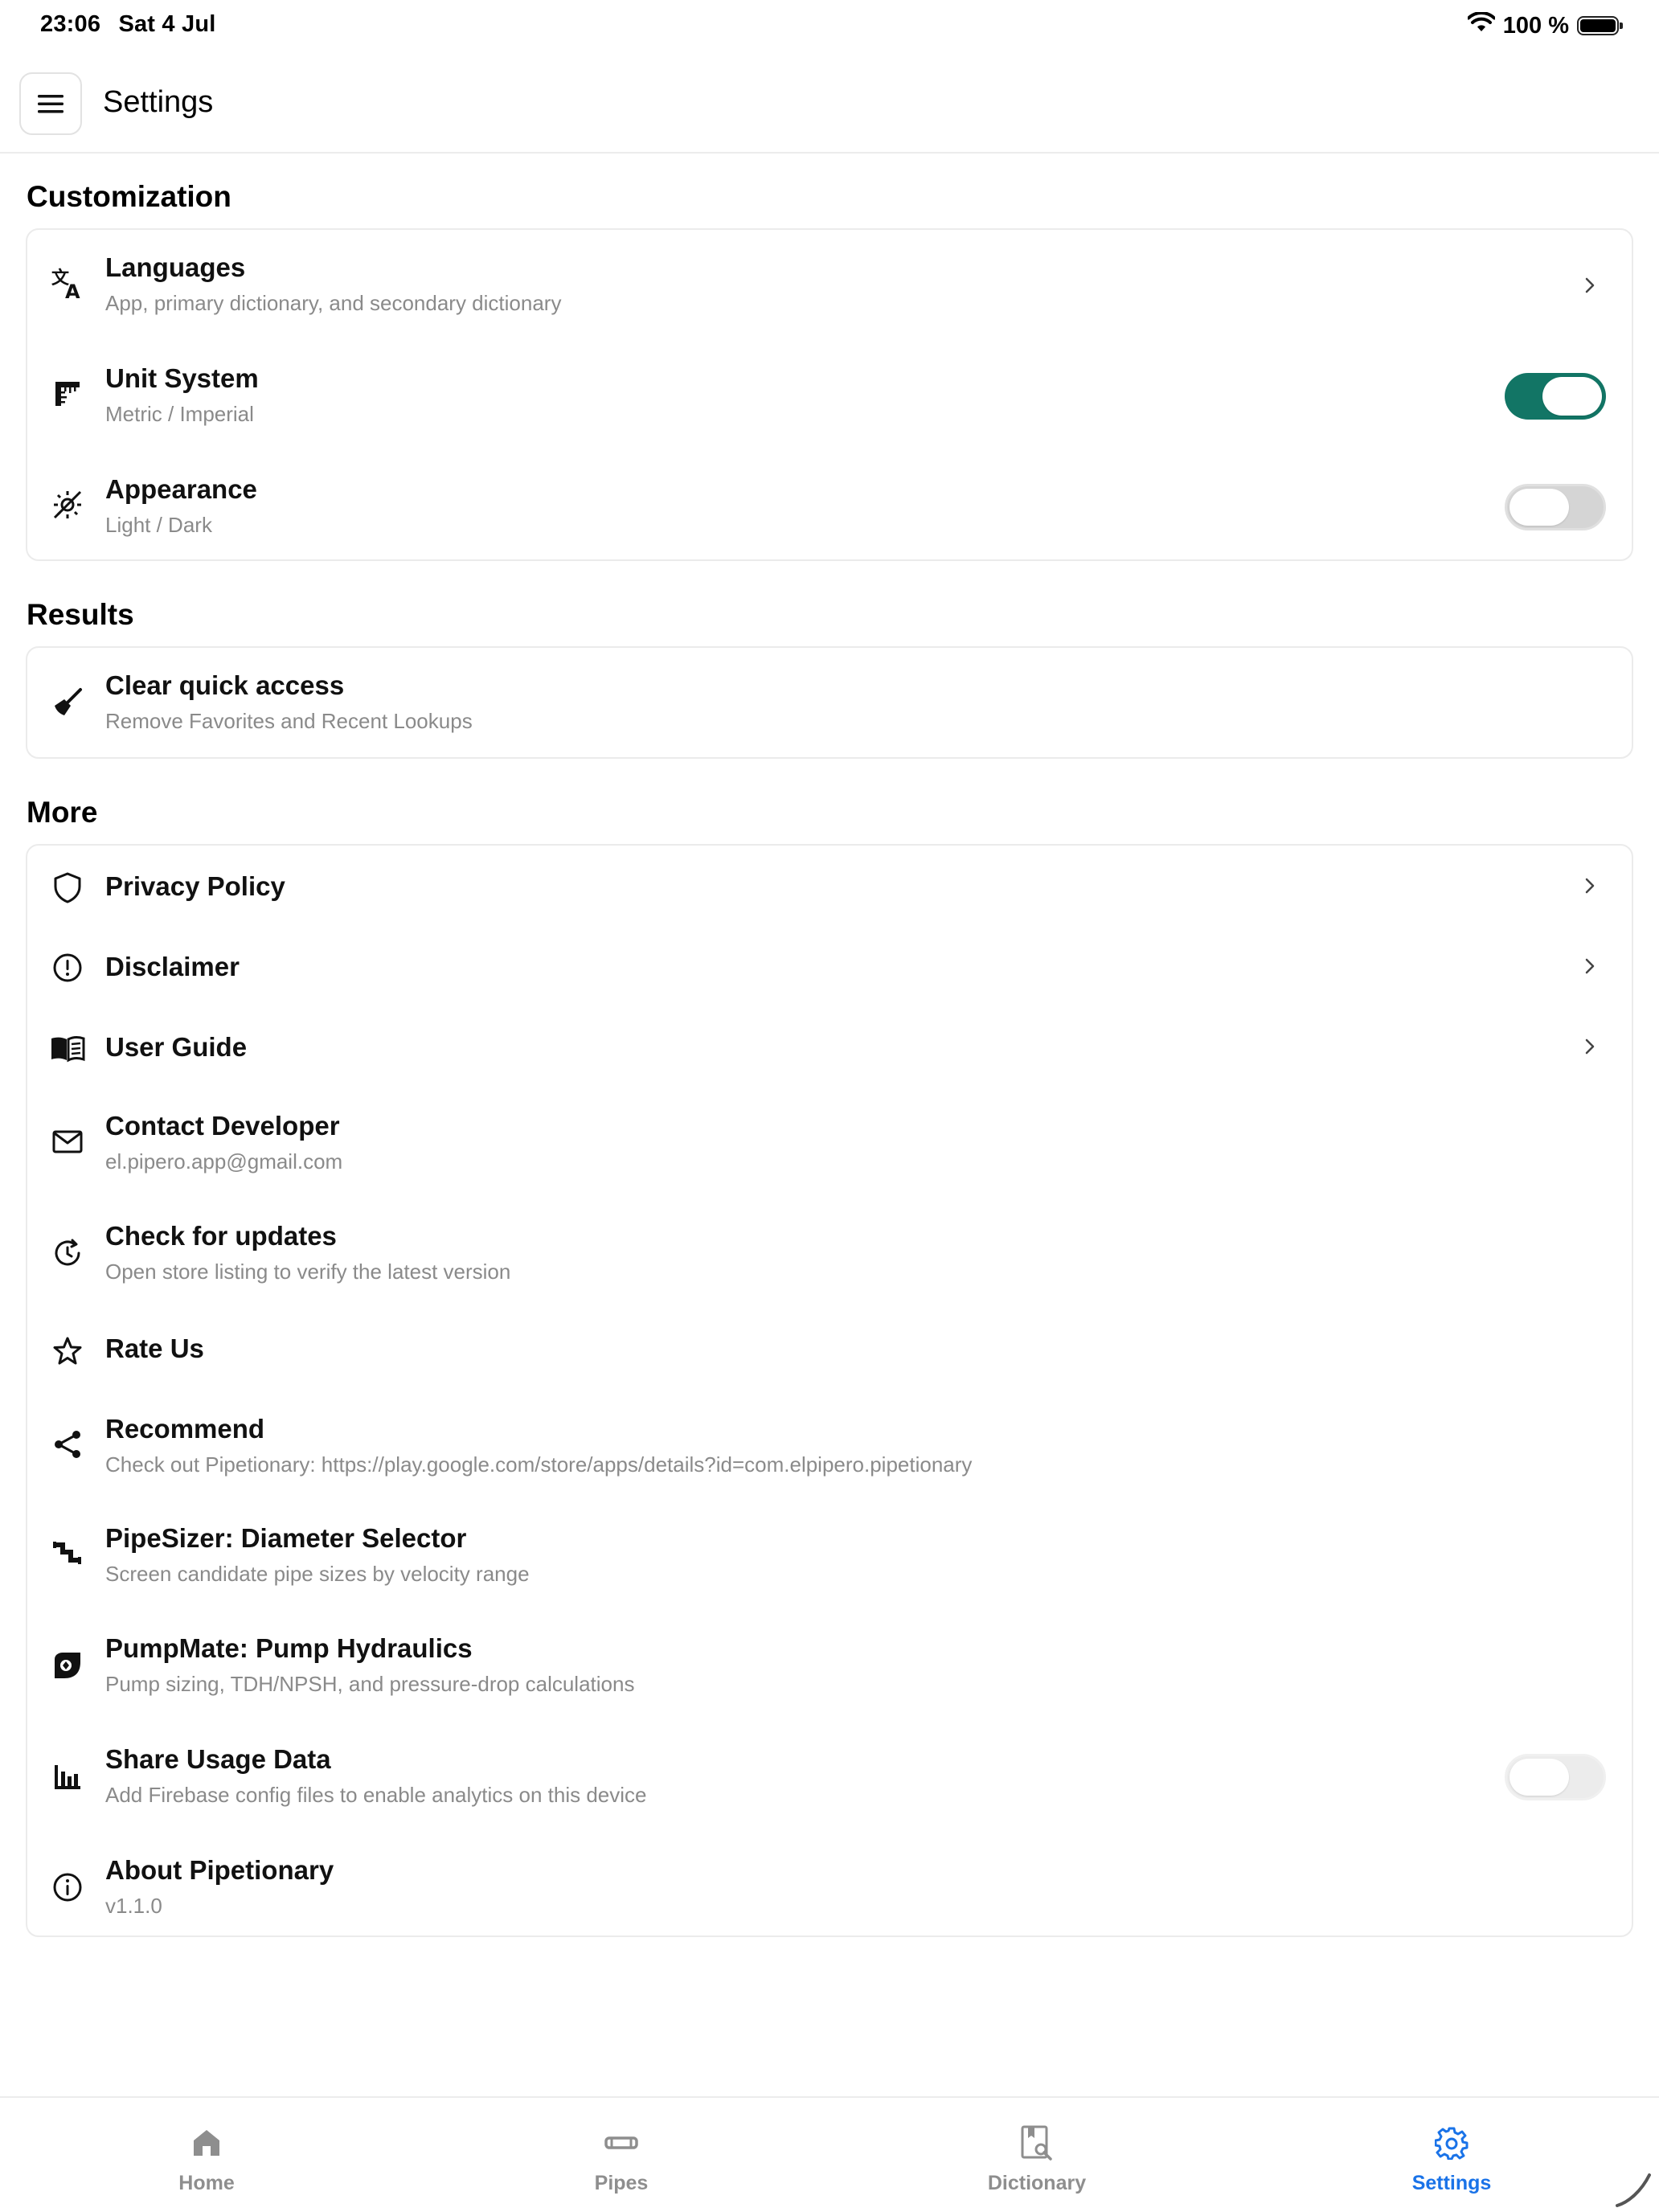  I want to click on share-usage-title: Share Usage Data, so click(218, 1759).